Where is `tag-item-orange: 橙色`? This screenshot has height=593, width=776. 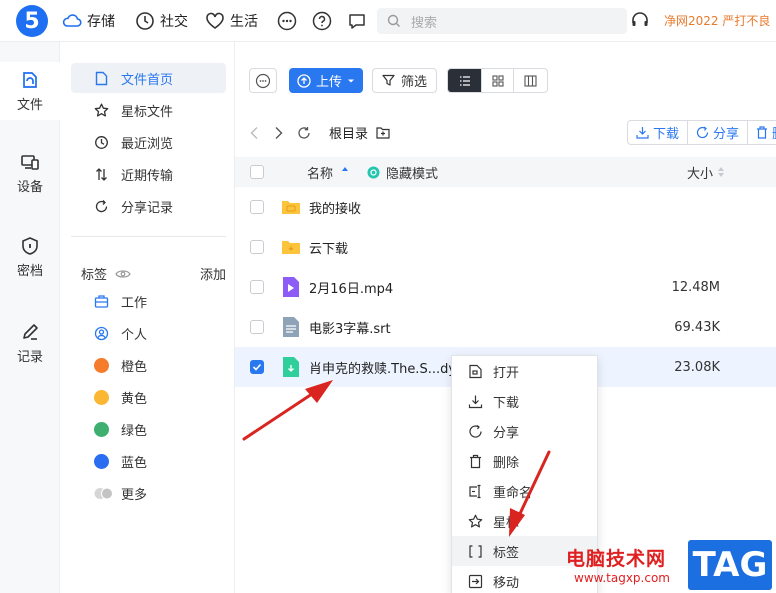 tag-item-orange: 橙色 is located at coordinates (148, 365).